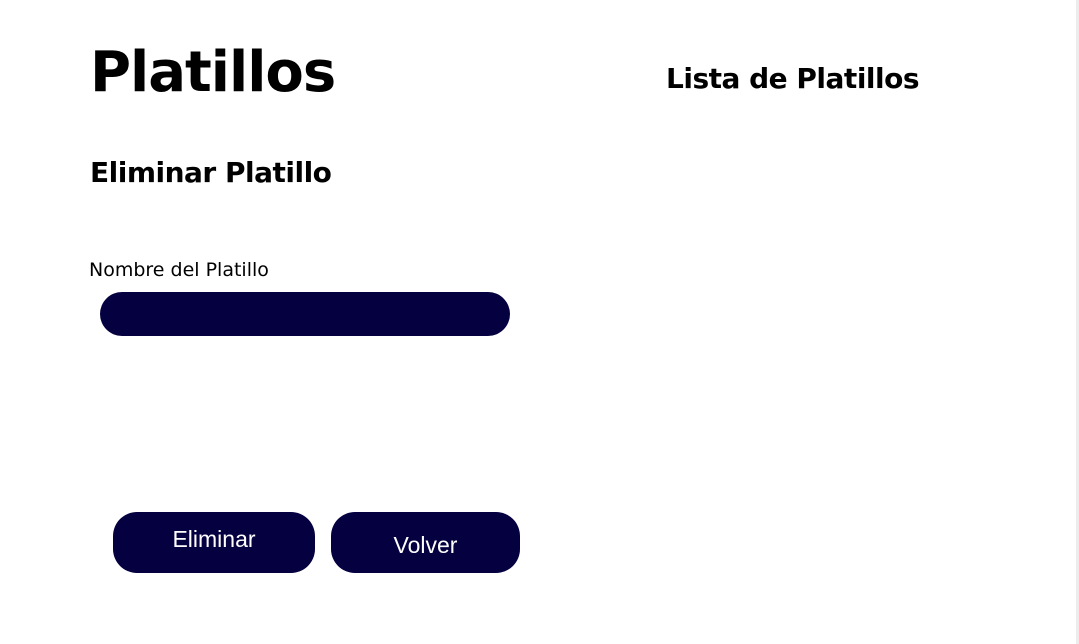 The width and height of the screenshot is (1079, 644). What do you see at coordinates (305, 314) in the screenshot?
I see `name-input` at bounding box center [305, 314].